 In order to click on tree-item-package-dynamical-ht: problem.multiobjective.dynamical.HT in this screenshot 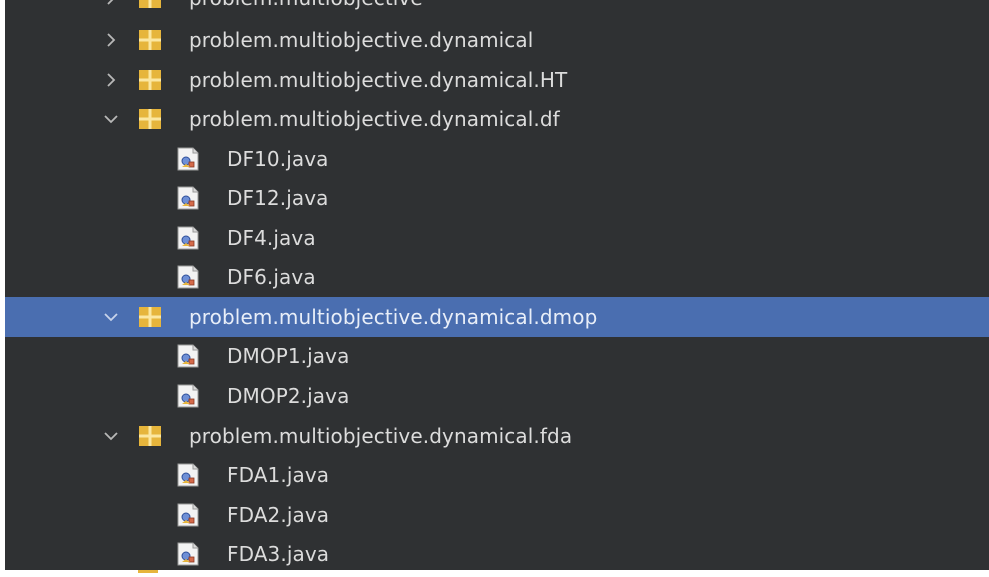, I will do `click(497, 80)`.